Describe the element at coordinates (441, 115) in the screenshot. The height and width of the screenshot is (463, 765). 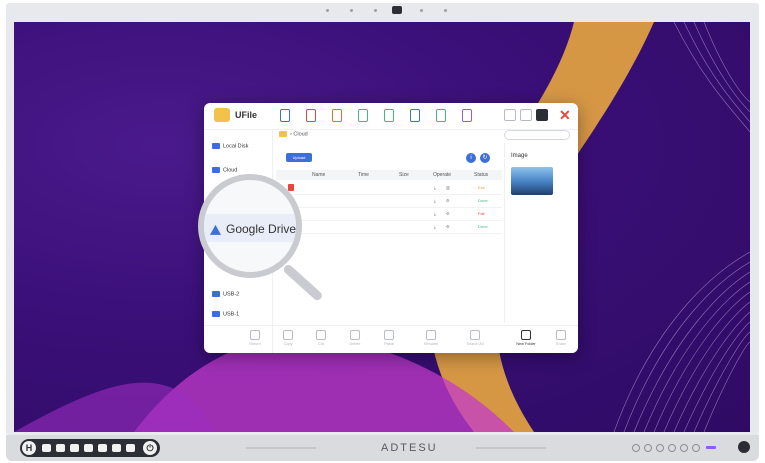
I see `audio-filter-icon` at that location.